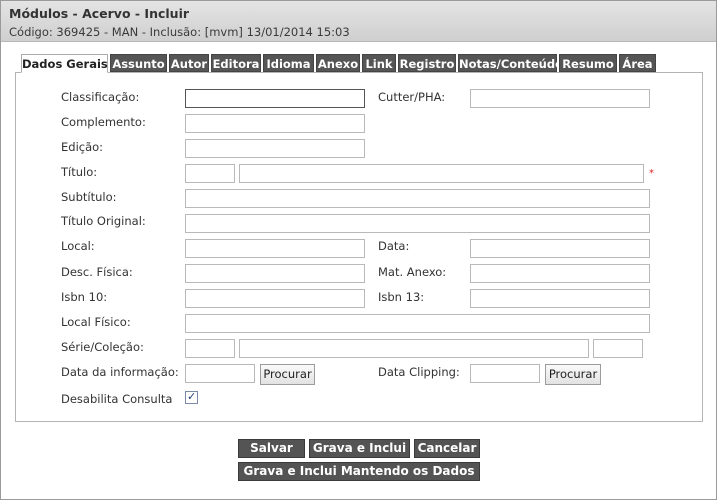  Describe the element at coordinates (120, 372) in the screenshot. I see `data-informacao-label: Data da informação:` at that location.